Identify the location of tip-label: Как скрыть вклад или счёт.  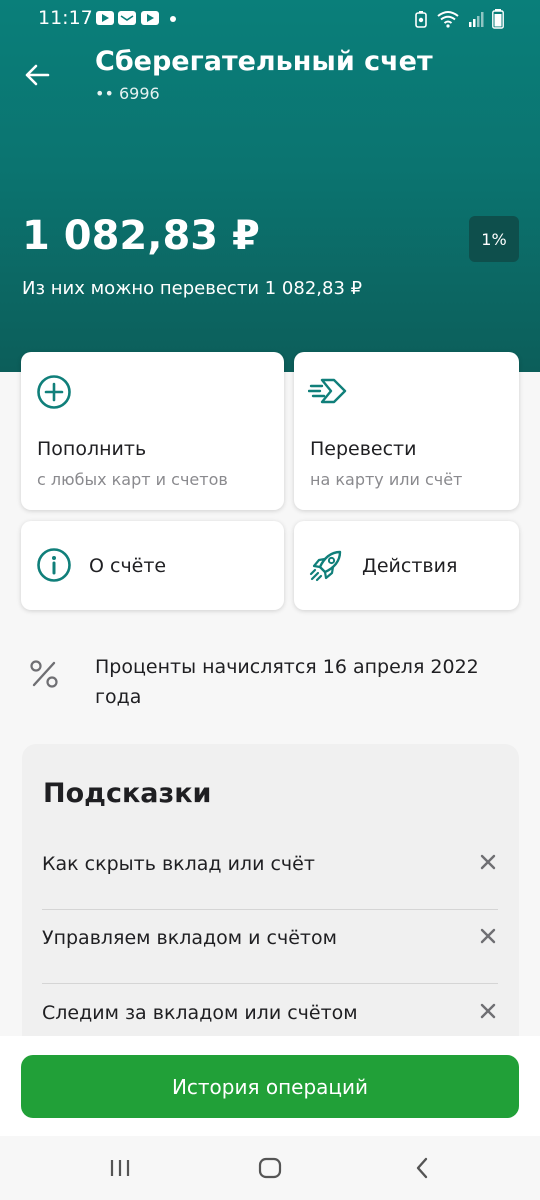
(178, 864).